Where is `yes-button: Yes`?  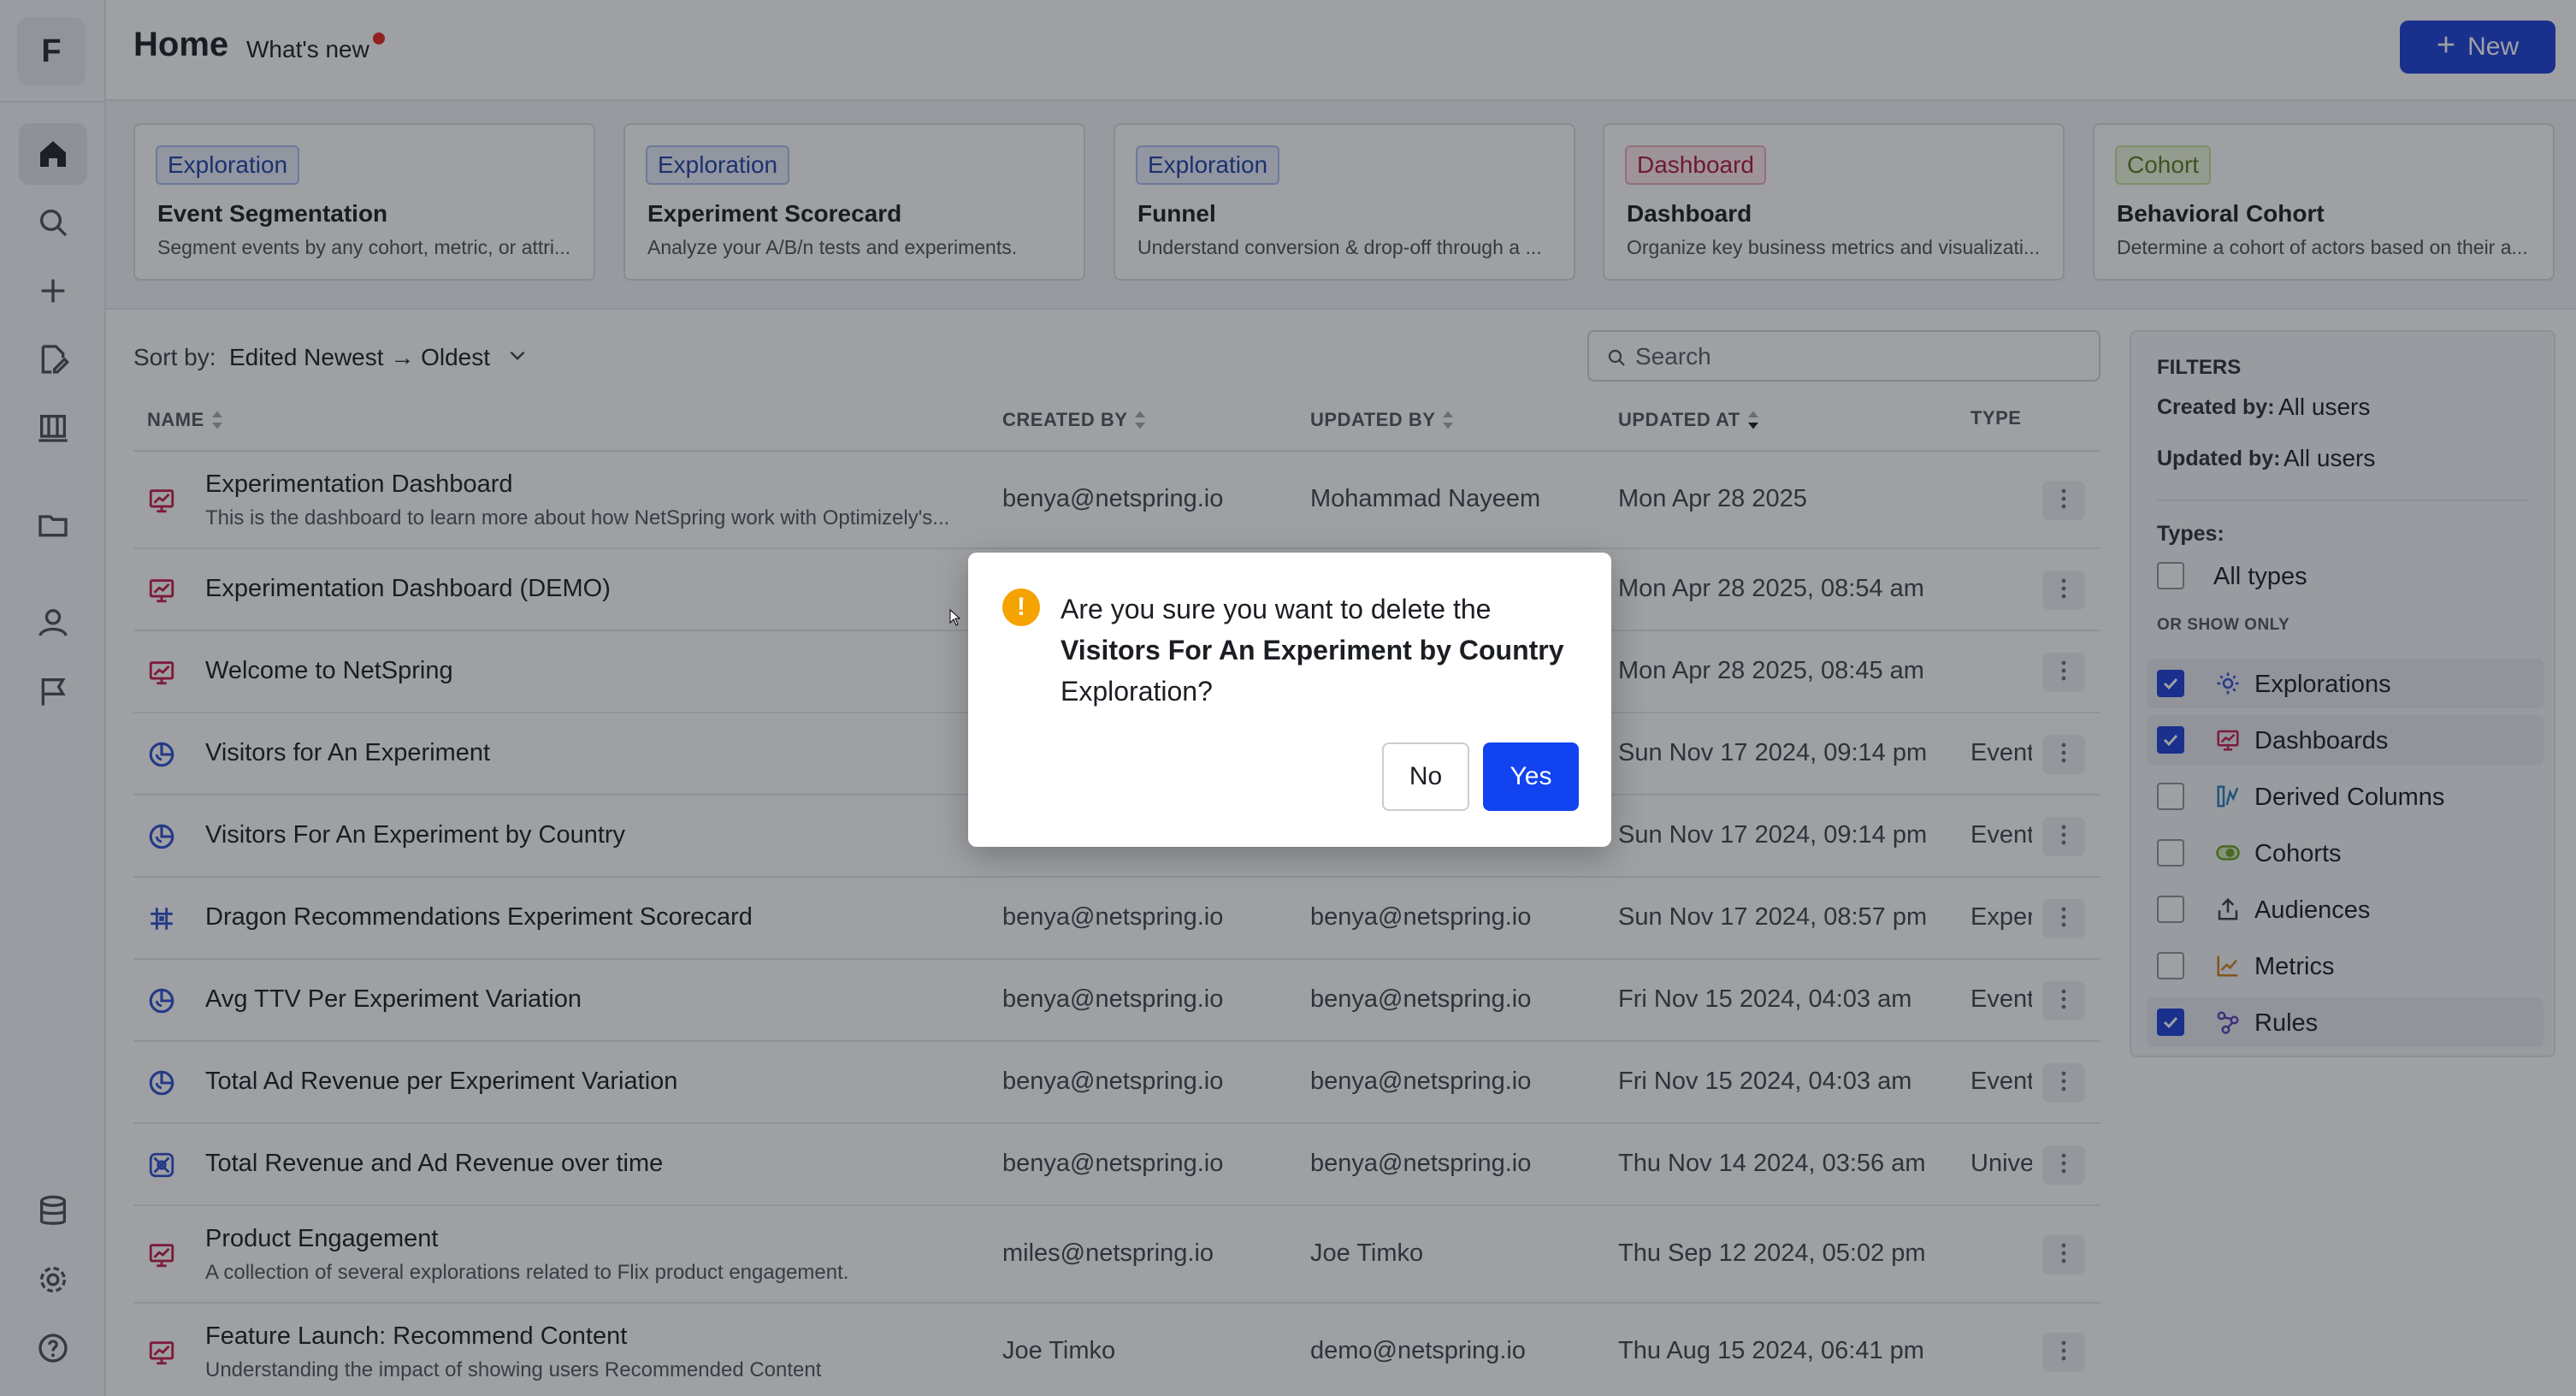 yes-button: Yes is located at coordinates (1531, 776).